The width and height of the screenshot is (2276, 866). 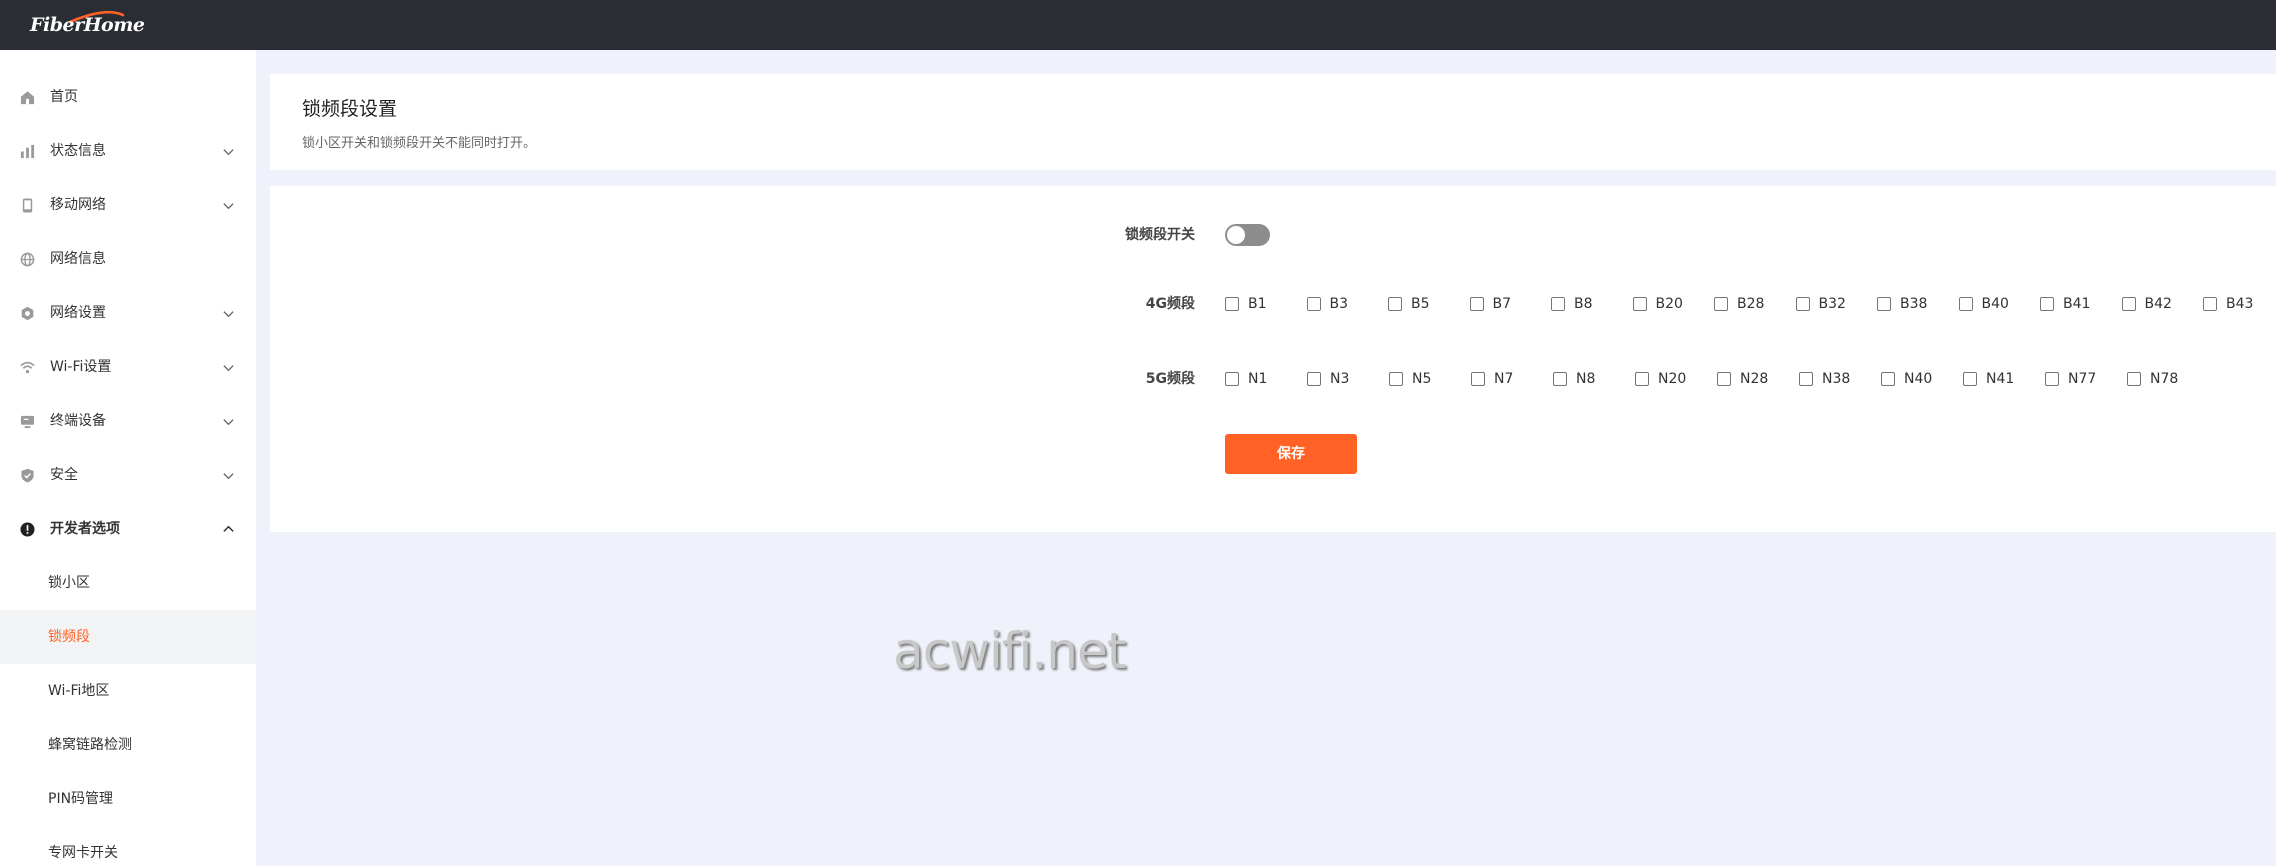 What do you see at coordinates (128, 475) in the screenshot?
I see `sidebar-item-security: 安全` at bounding box center [128, 475].